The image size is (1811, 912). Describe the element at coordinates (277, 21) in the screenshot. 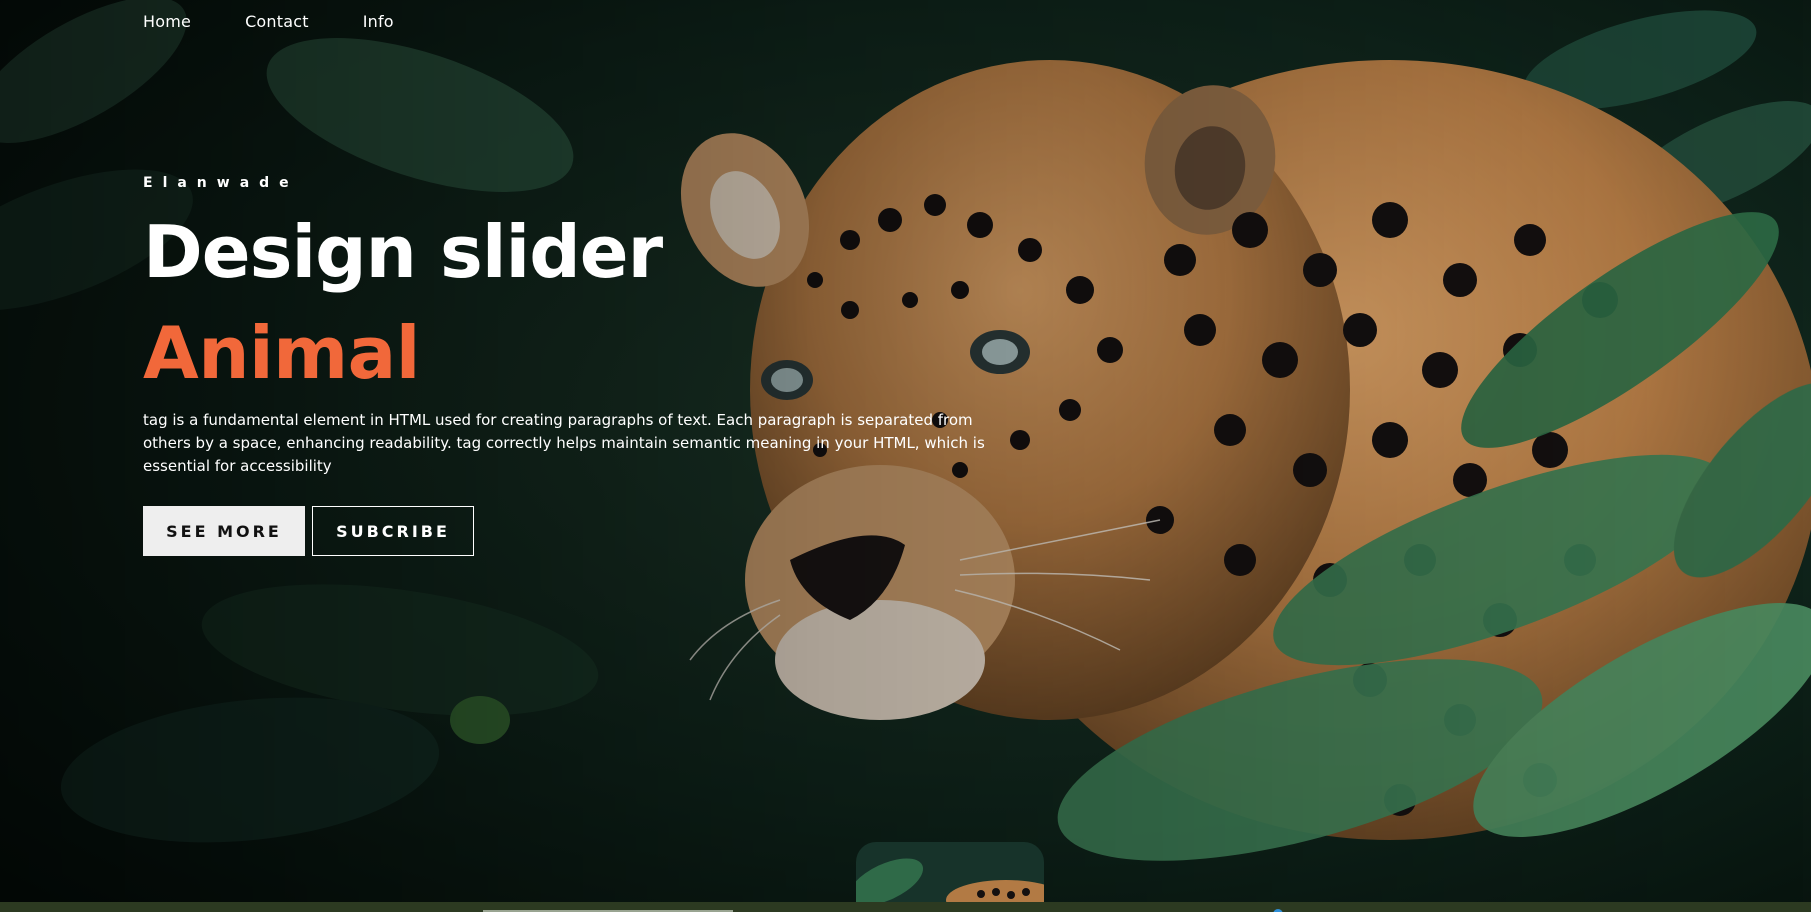

I see `nav-link-contact: Contact` at that location.